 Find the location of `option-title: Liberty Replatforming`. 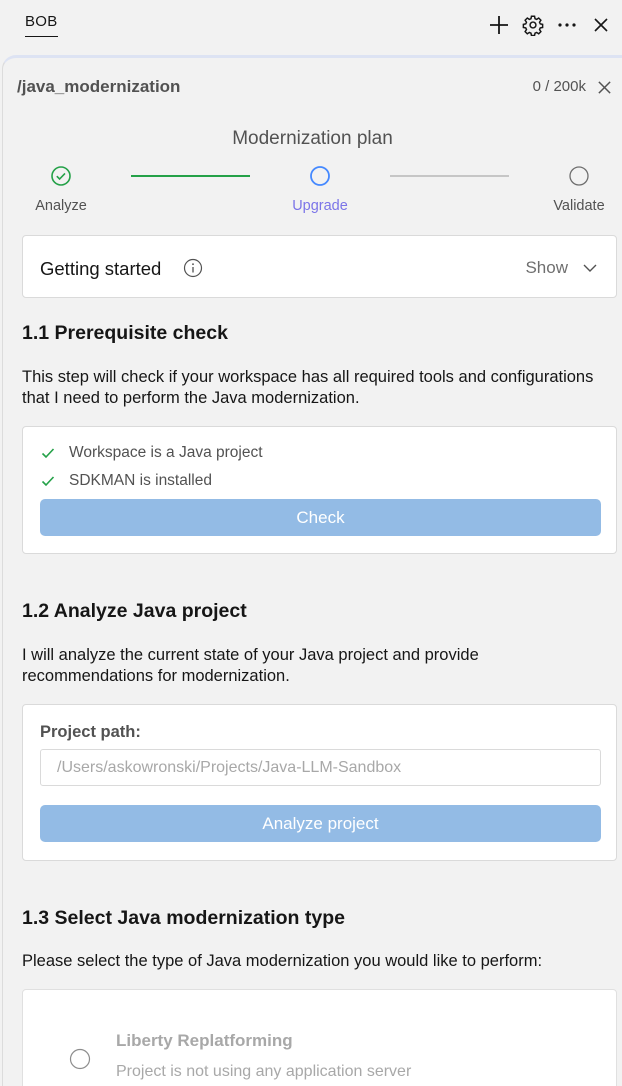

option-title: Liberty Replatforming is located at coordinates (204, 1040).